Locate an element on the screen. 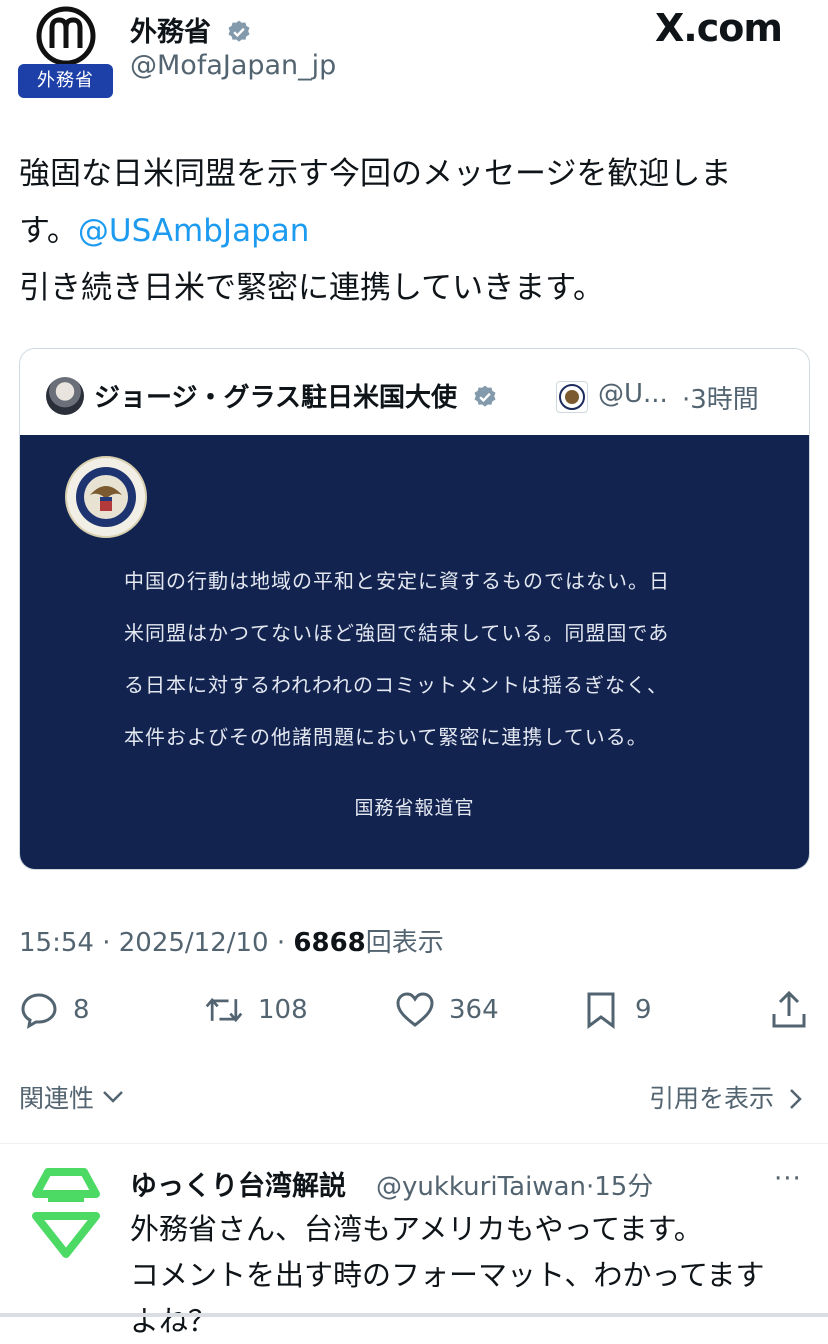 The width and height of the screenshot is (828, 1344). relevance-sort-button: 関連性 is located at coordinates (71, 1097).